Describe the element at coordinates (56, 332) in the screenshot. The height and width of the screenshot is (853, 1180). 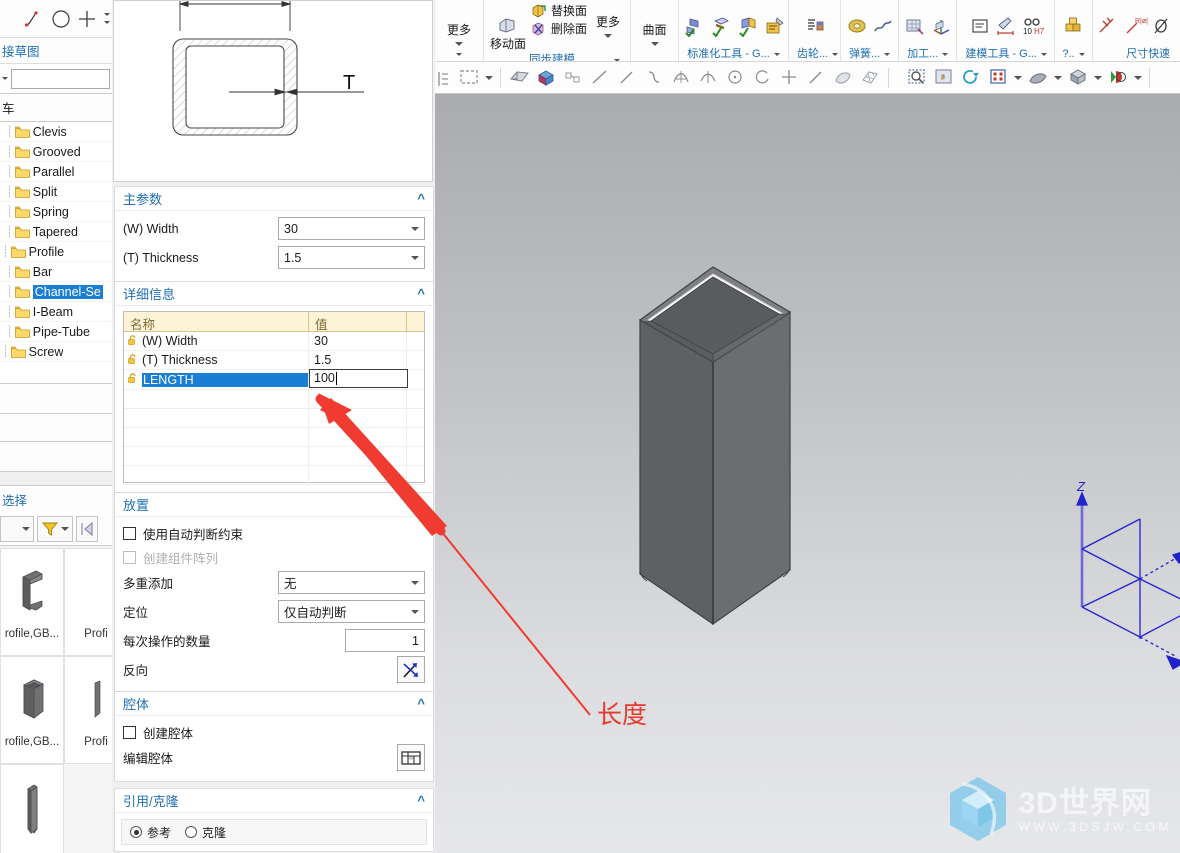
I see `tree-item: ┊ Pipe-Tube` at that location.